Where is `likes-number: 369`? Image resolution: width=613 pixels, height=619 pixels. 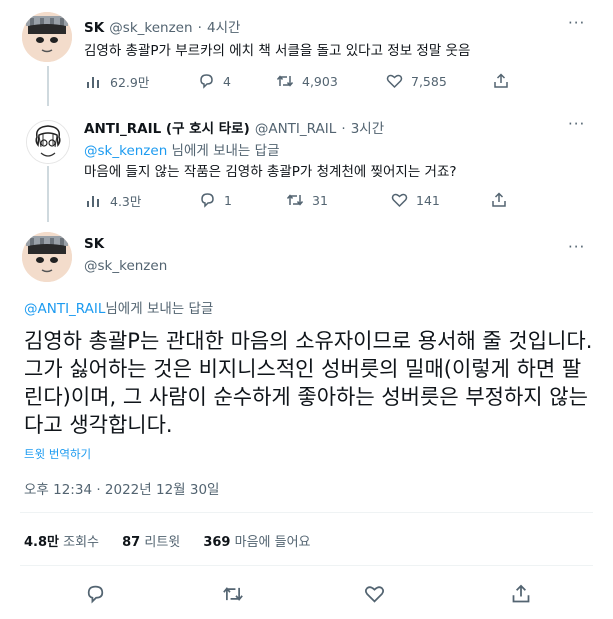 likes-number: 369 is located at coordinates (217, 542).